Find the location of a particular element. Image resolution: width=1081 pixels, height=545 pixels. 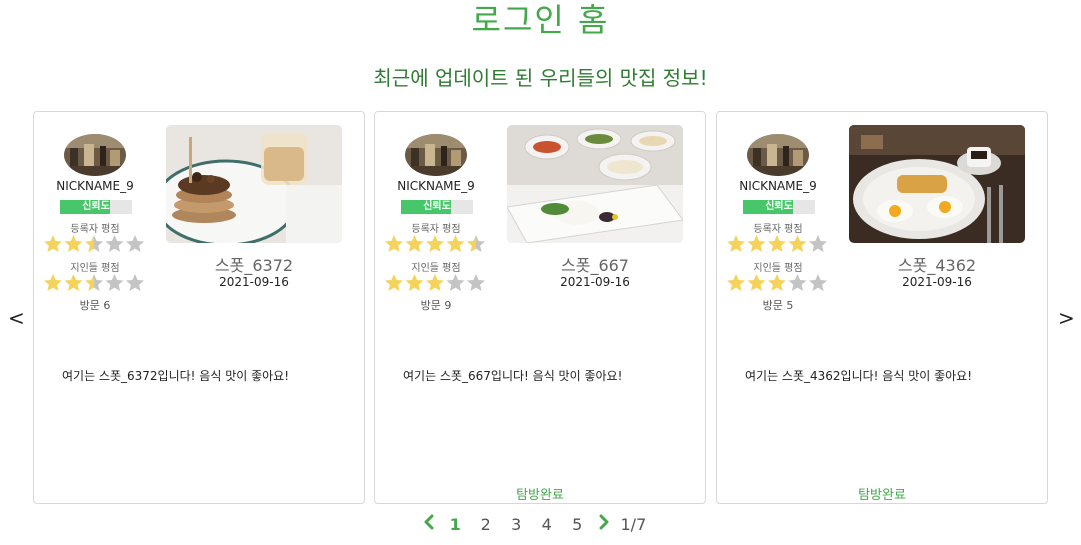

spot-name: 스폿_667 is located at coordinates (595, 265).